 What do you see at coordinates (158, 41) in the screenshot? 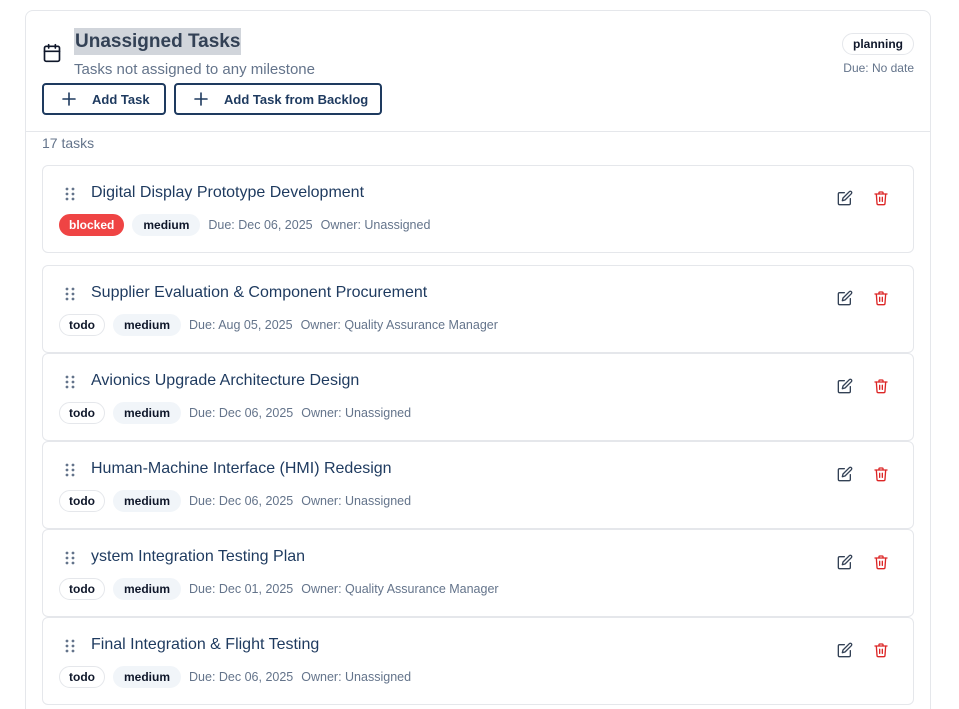
I see `page-title: Unassigned Tasks` at bounding box center [158, 41].